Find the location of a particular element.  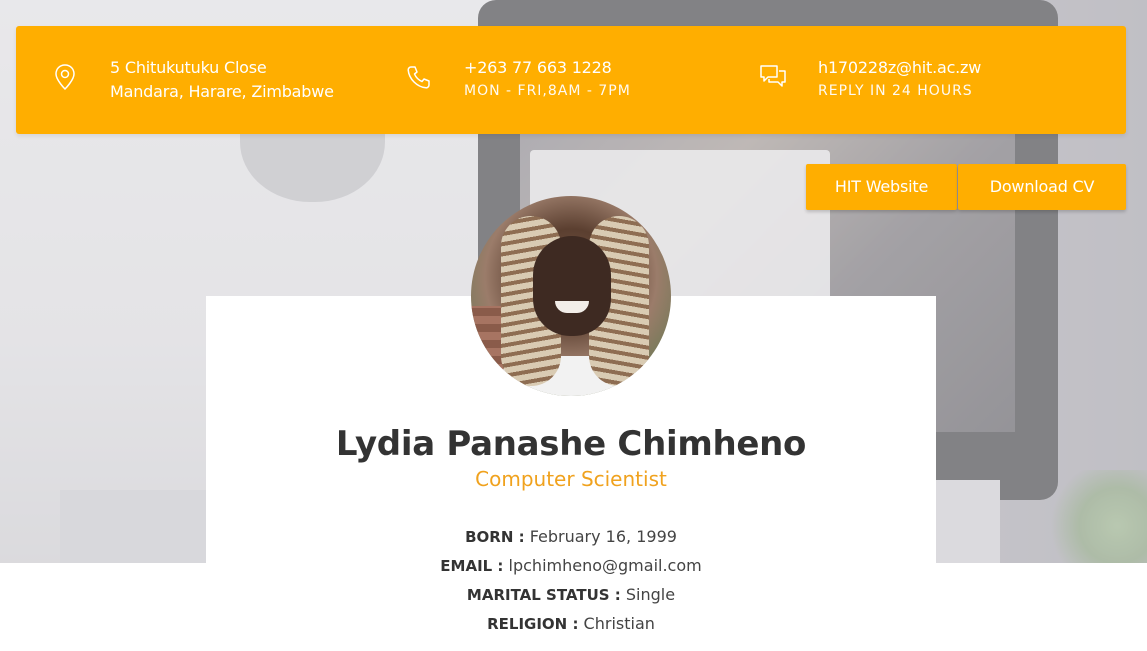

reply-time: REPLY IN 24 HOURS is located at coordinates (895, 91).